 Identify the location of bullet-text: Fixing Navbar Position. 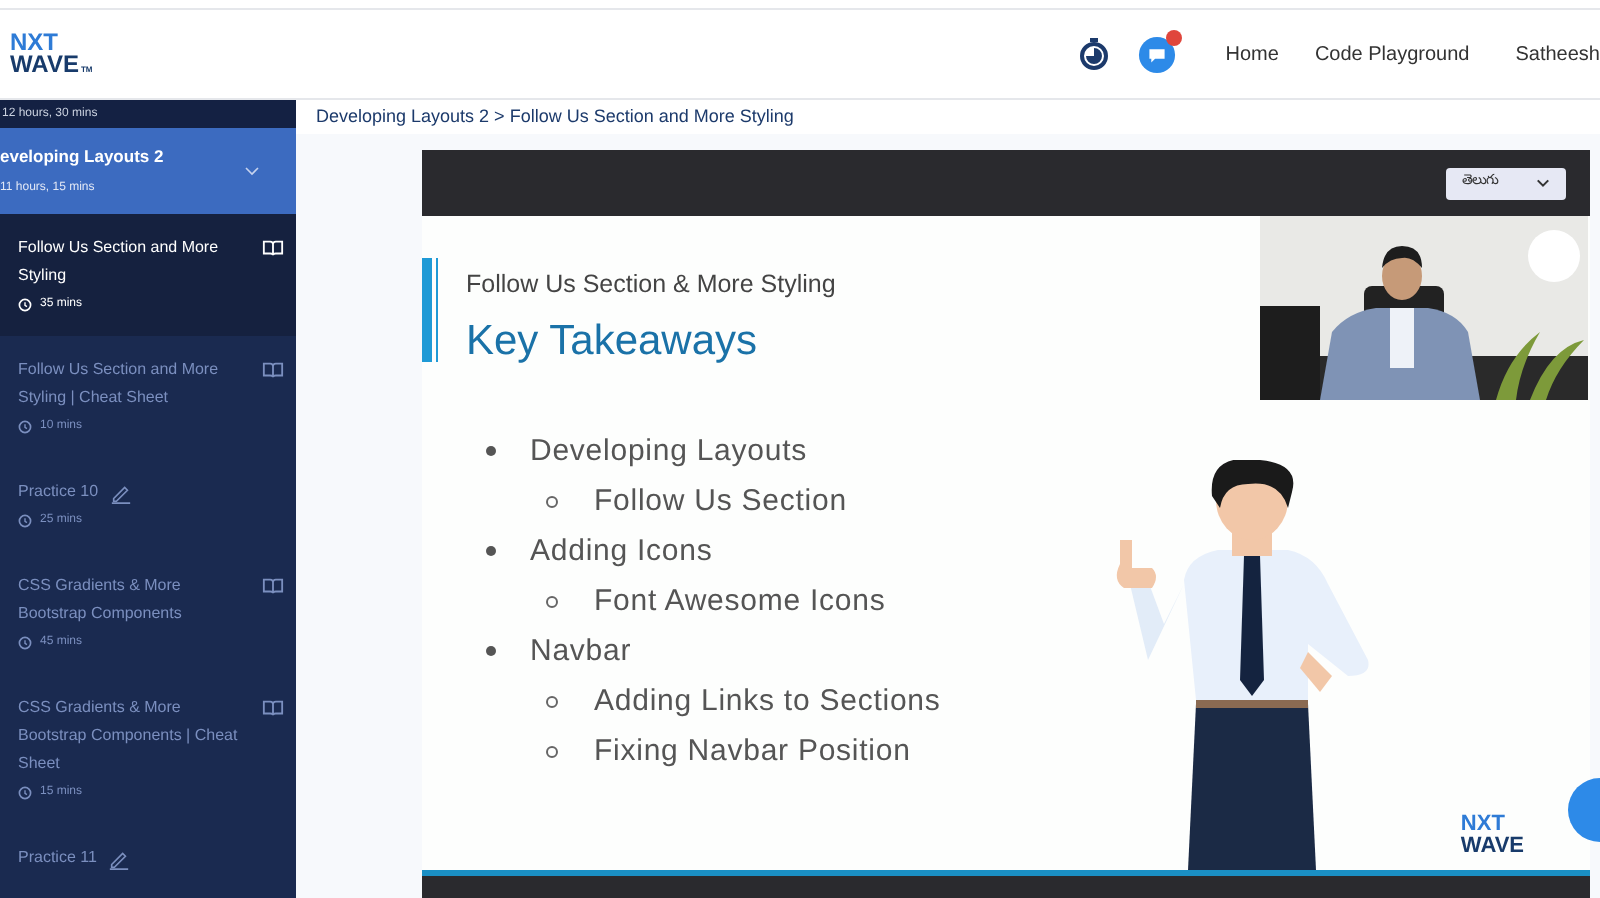
(752, 751).